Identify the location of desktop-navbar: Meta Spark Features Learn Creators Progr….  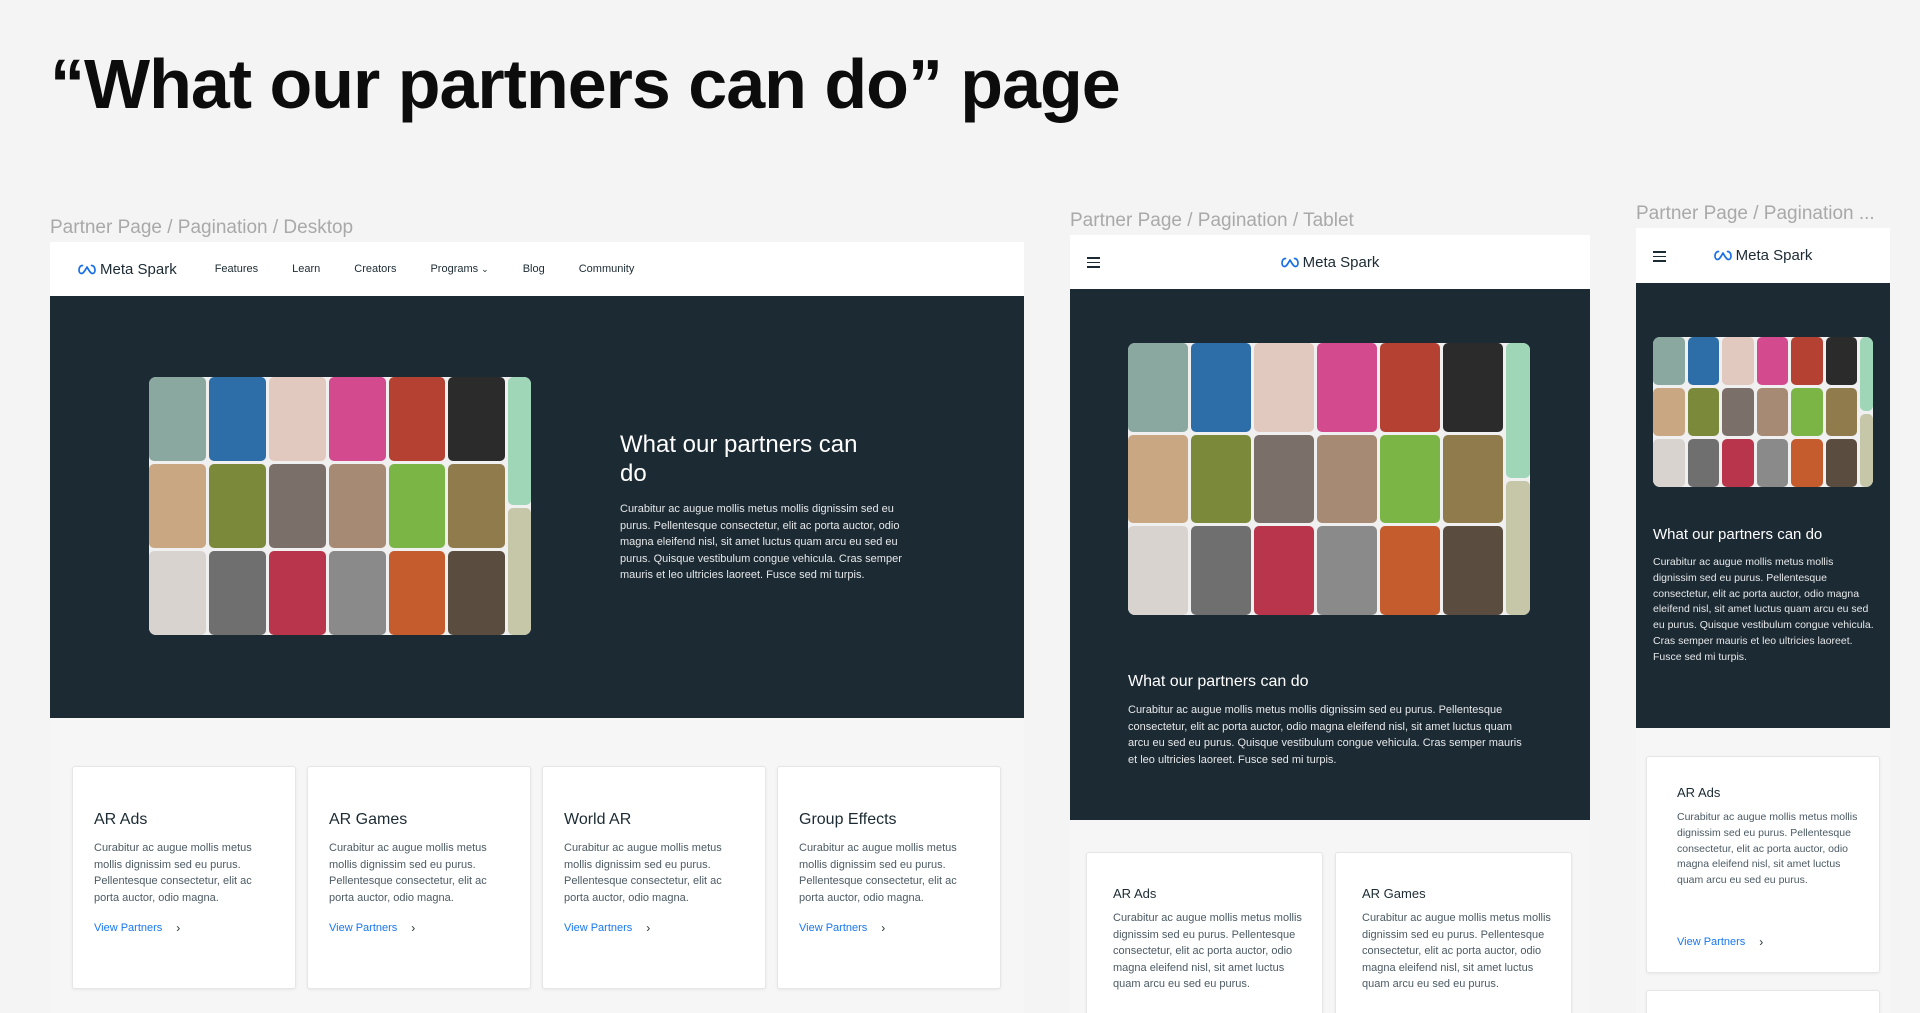
(537, 269).